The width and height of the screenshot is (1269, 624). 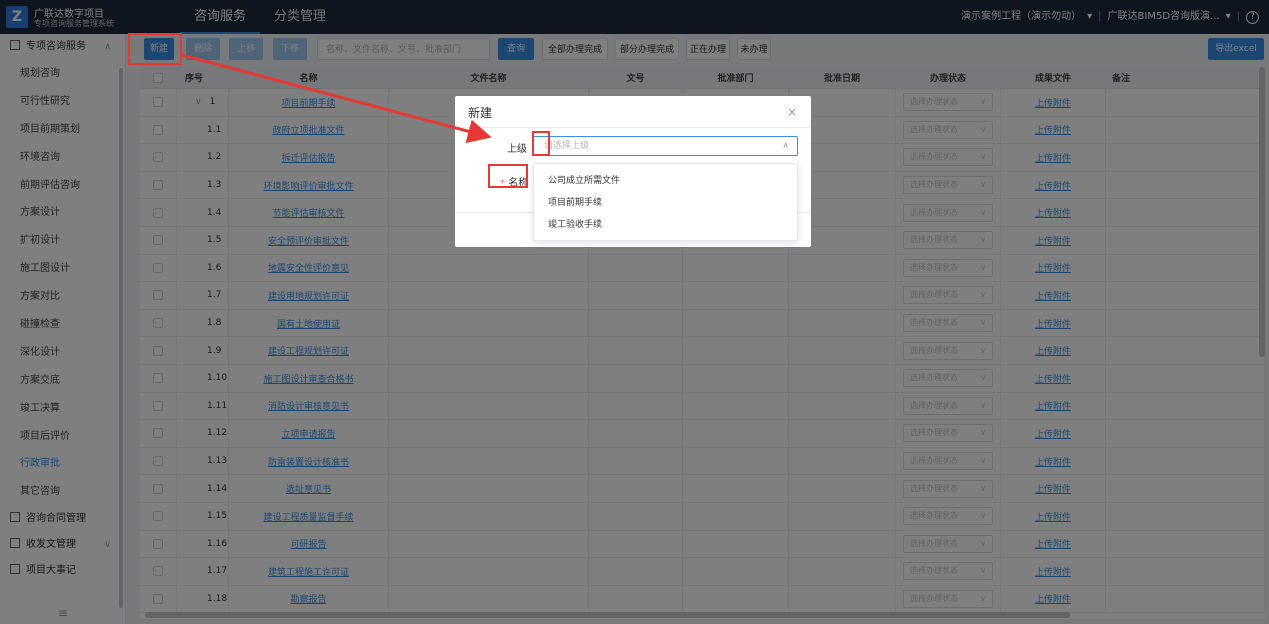 I want to click on annotation-arrow, so click(x=336, y=98).